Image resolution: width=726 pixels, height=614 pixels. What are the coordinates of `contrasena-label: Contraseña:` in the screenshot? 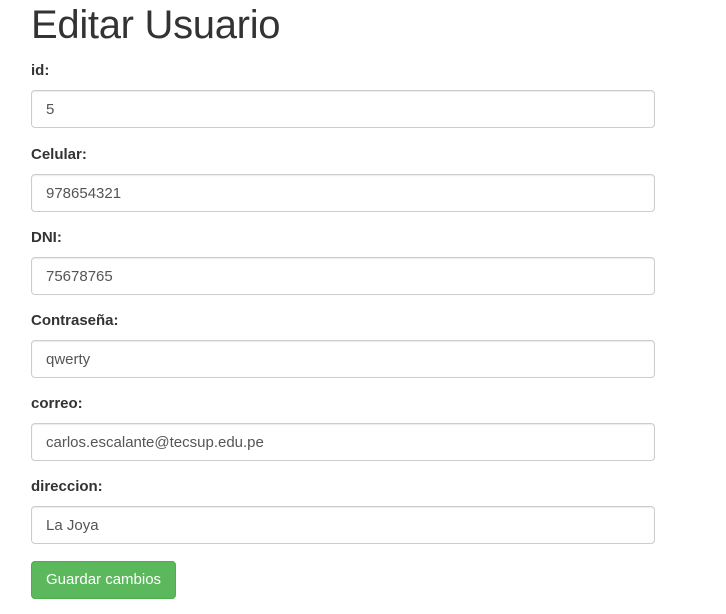 It's located at (75, 320).